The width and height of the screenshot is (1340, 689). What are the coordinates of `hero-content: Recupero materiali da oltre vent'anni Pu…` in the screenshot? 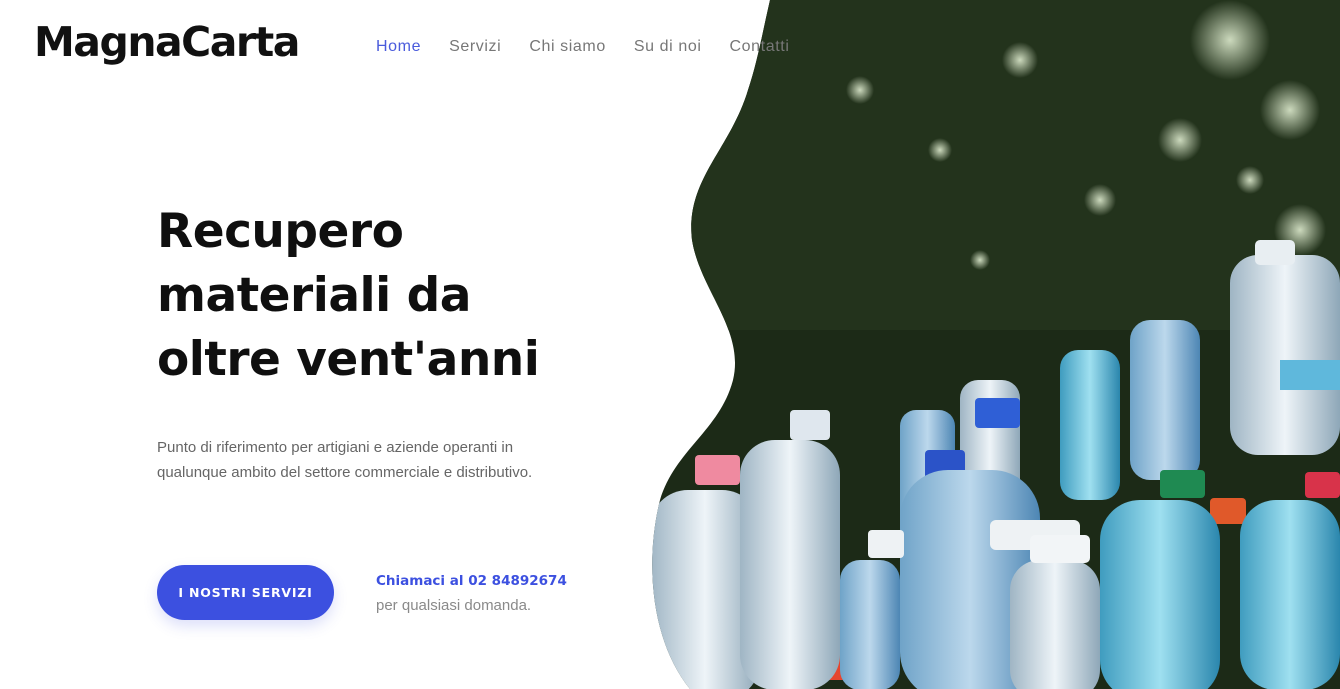 It's located at (392, 342).